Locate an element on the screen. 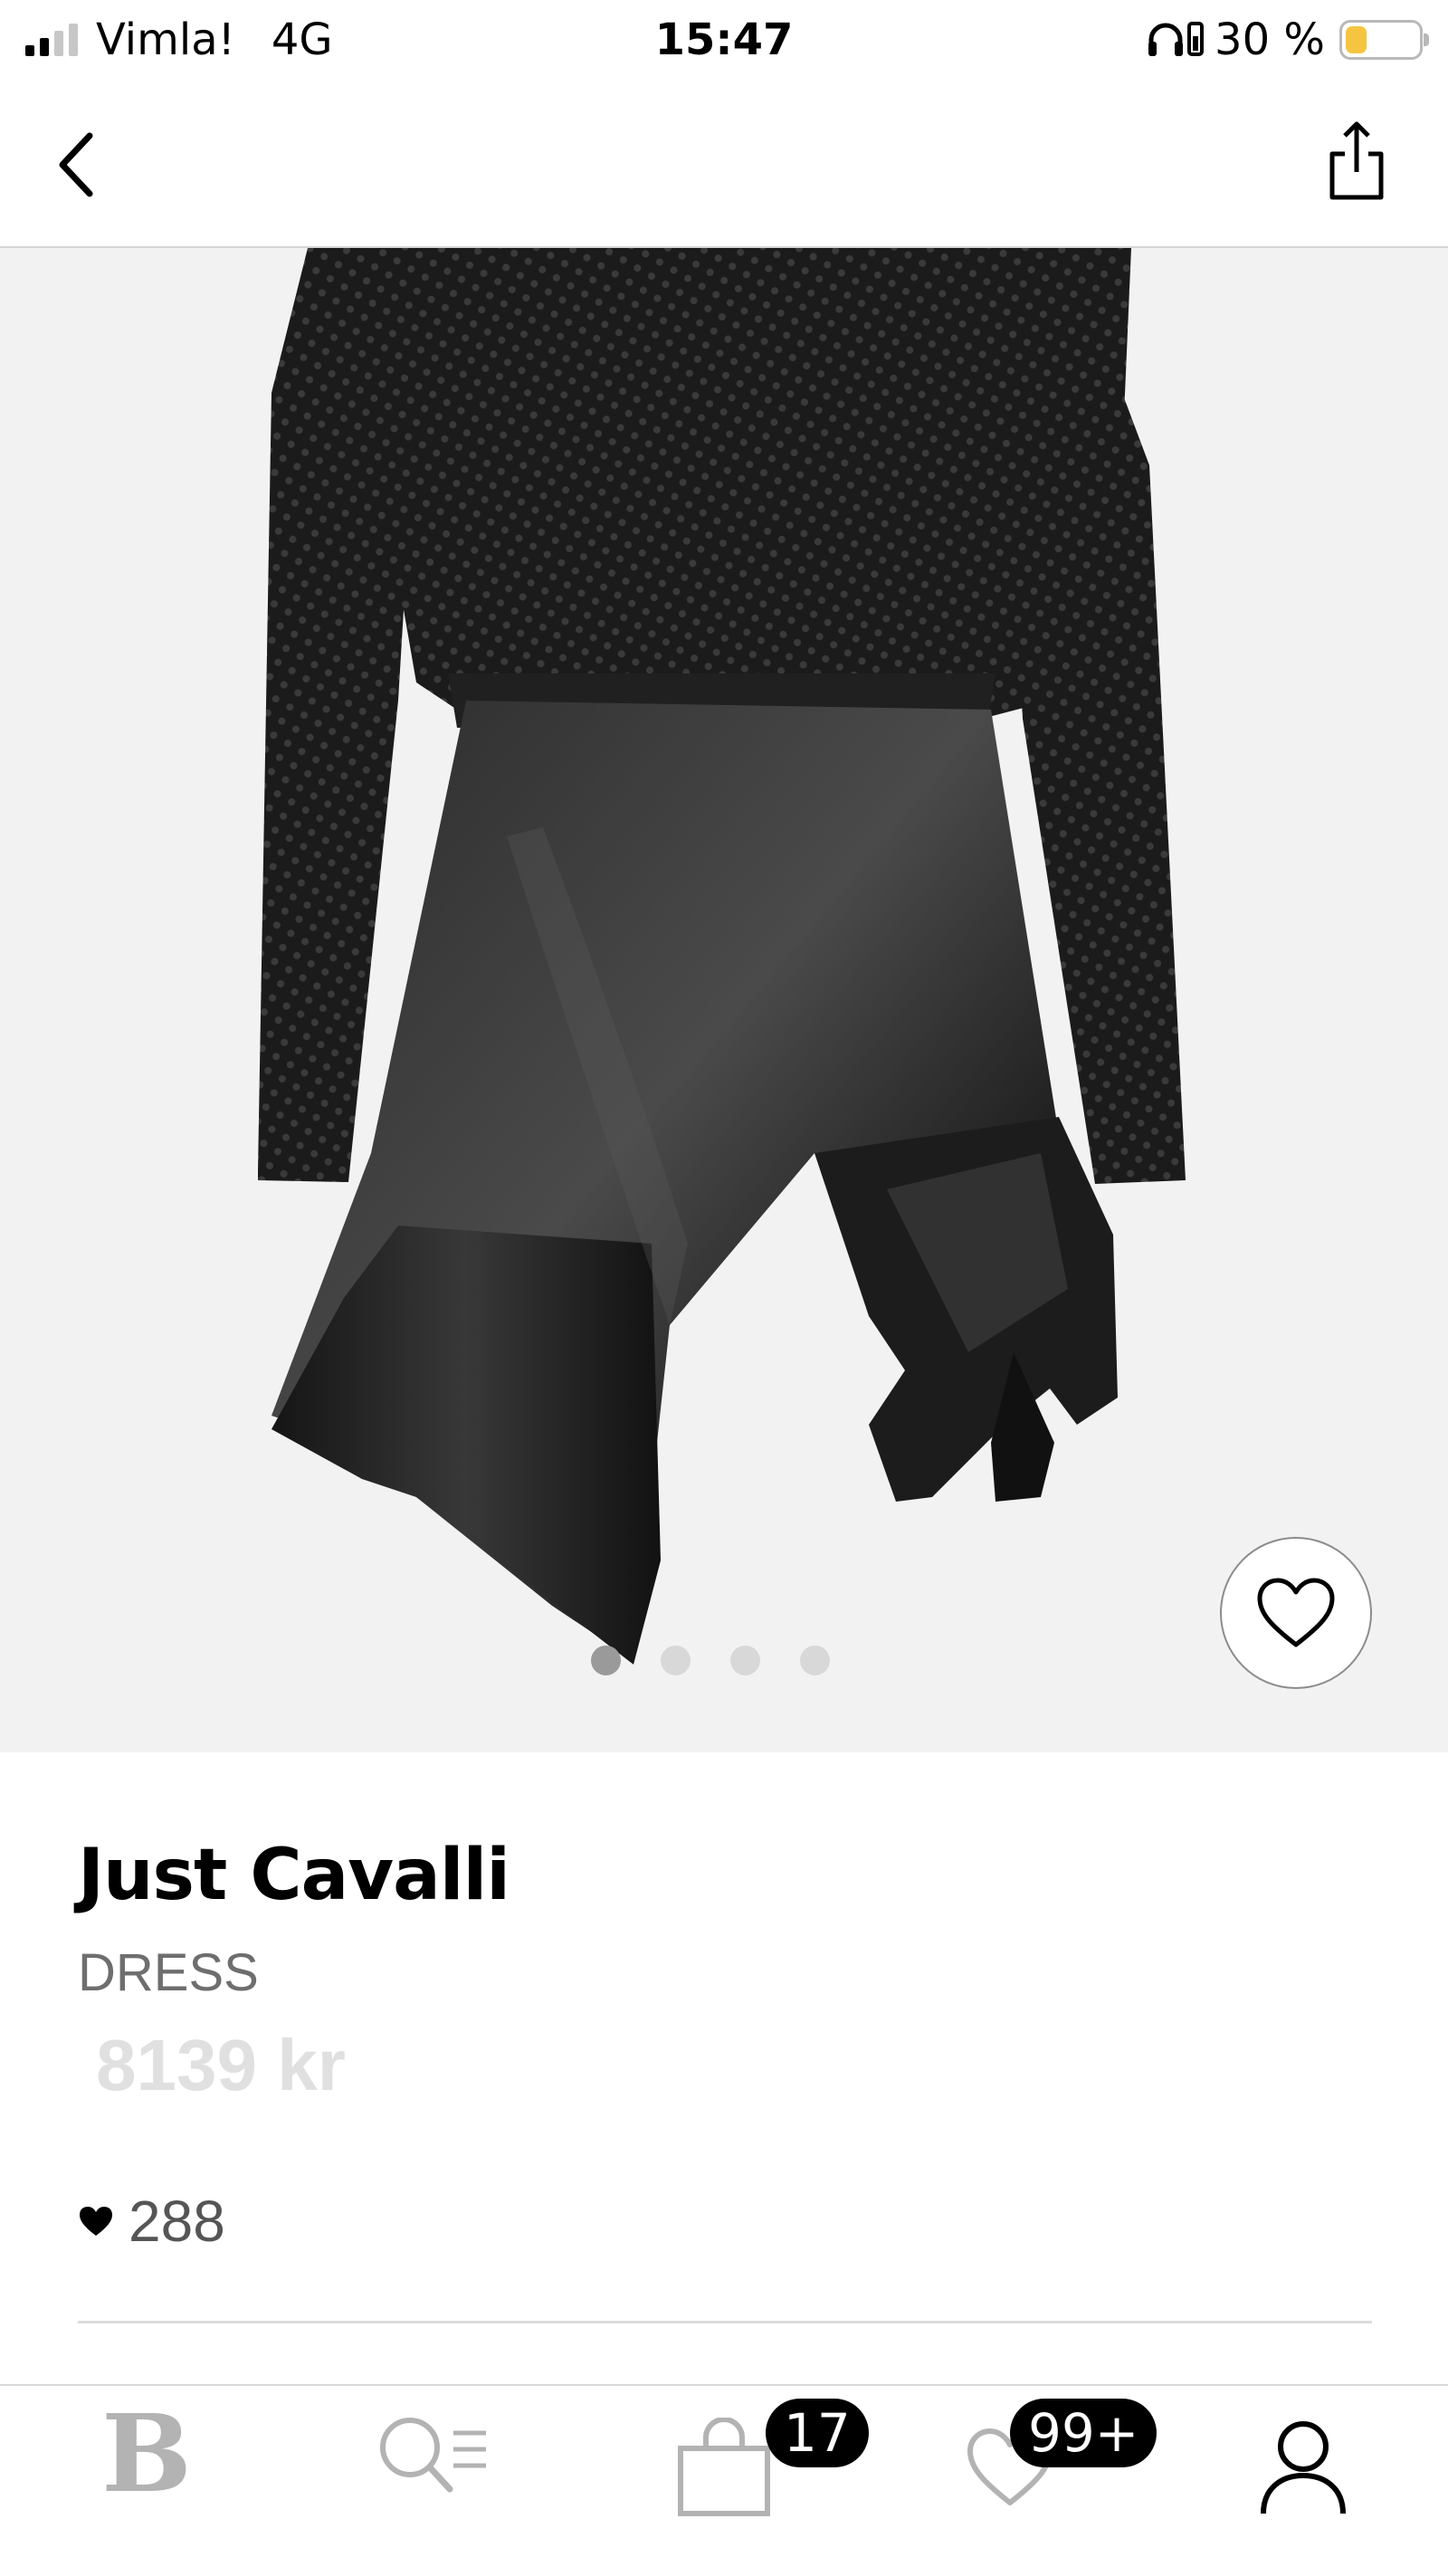 This screenshot has width=1448, height=2576. status-bar: Vimla! 4G 15:47 30 % is located at coordinates (724, 41).